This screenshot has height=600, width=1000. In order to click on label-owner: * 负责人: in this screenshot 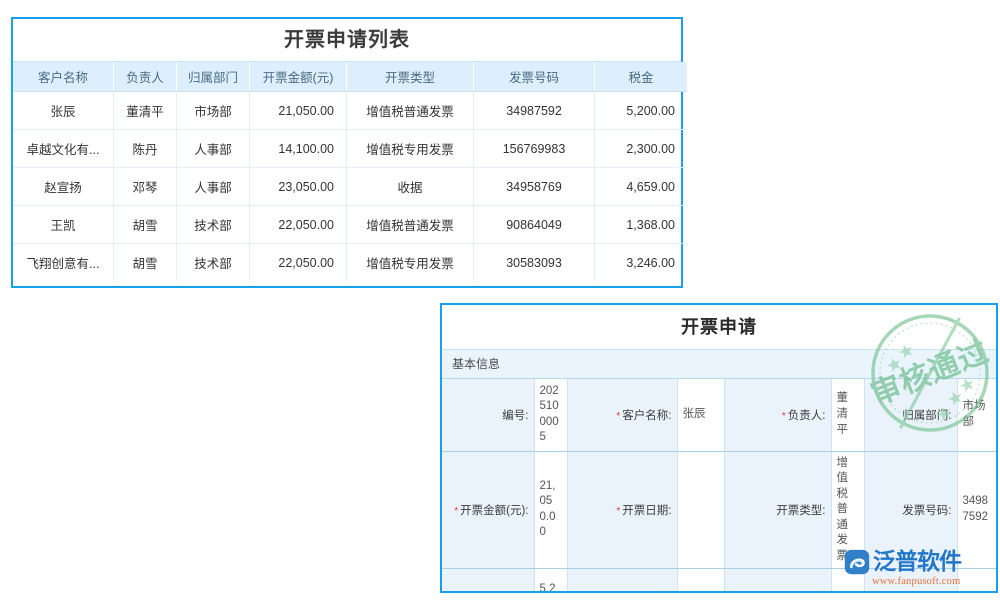, I will do `click(778, 415)`.